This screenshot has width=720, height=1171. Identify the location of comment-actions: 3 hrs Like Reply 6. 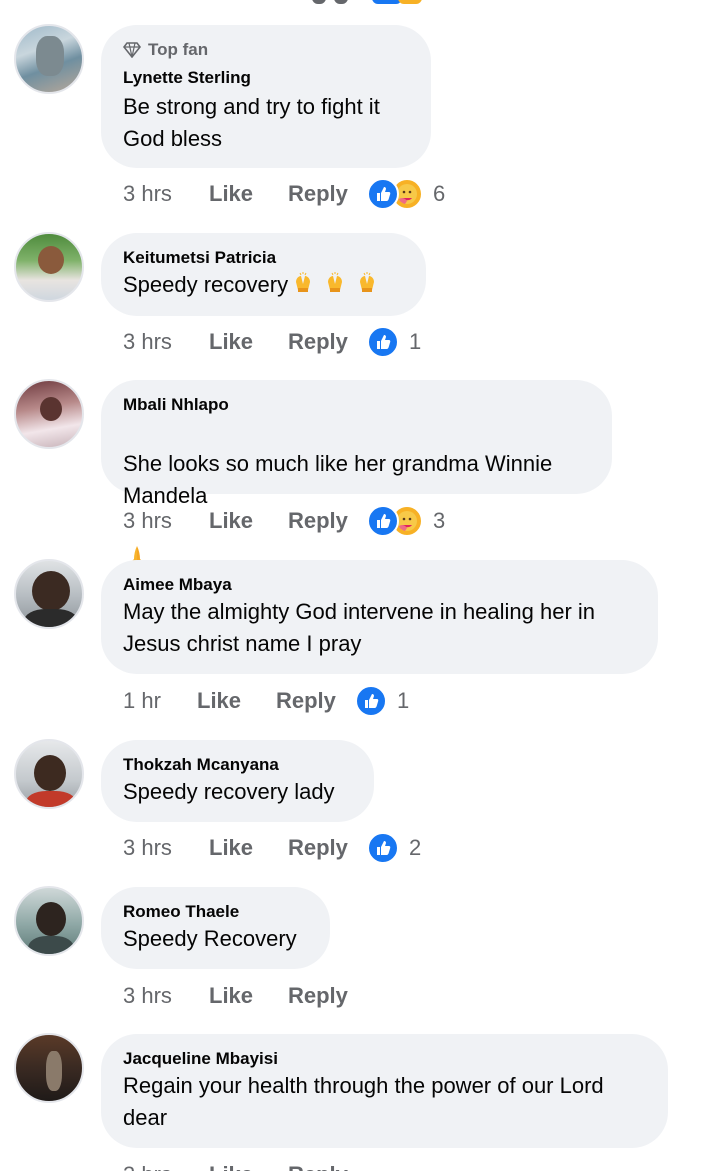
(284, 194).